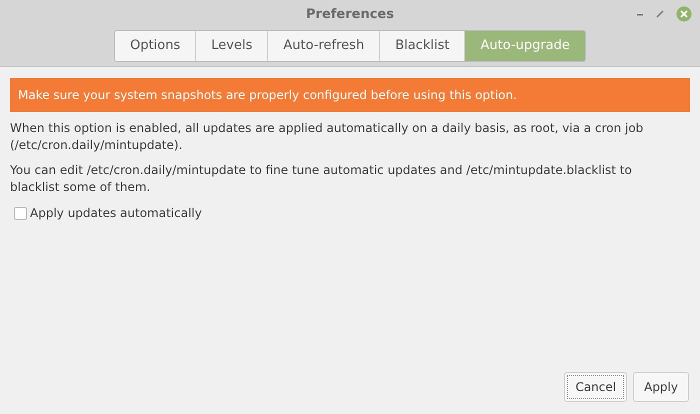 The height and width of the screenshot is (414, 700). I want to click on description-text: You can edit /etc/cron.daily/mintupdate to fine tune automatic updates and /etc/mintupdate.blacklist to blacklist some of them., so click(321, 179).